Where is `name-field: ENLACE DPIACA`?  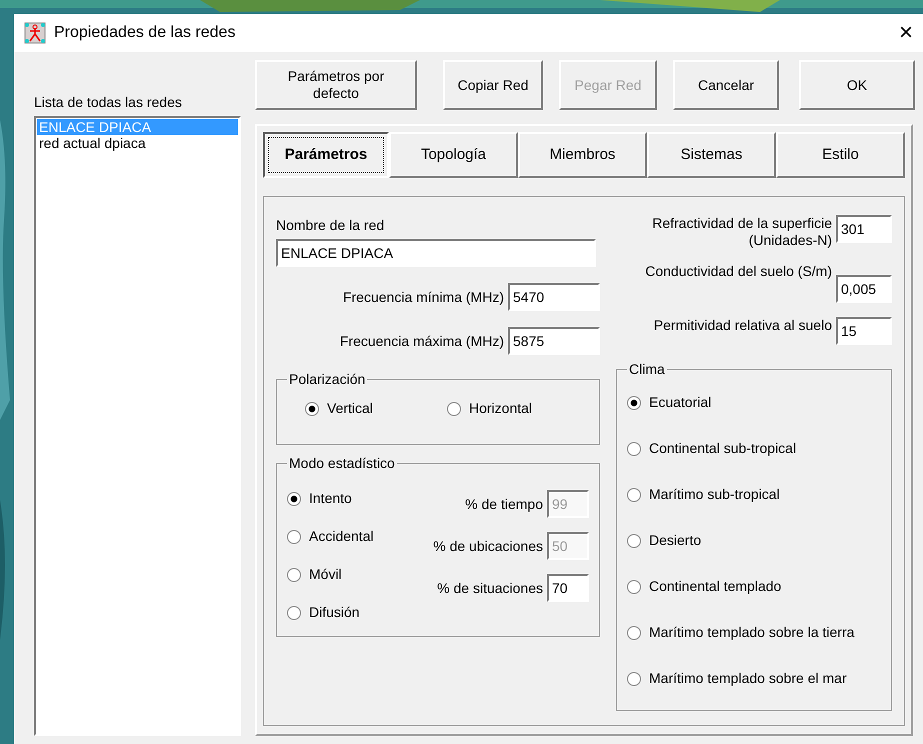
name-field: ENLACE DPIACA is located at coordinates (436, 253).